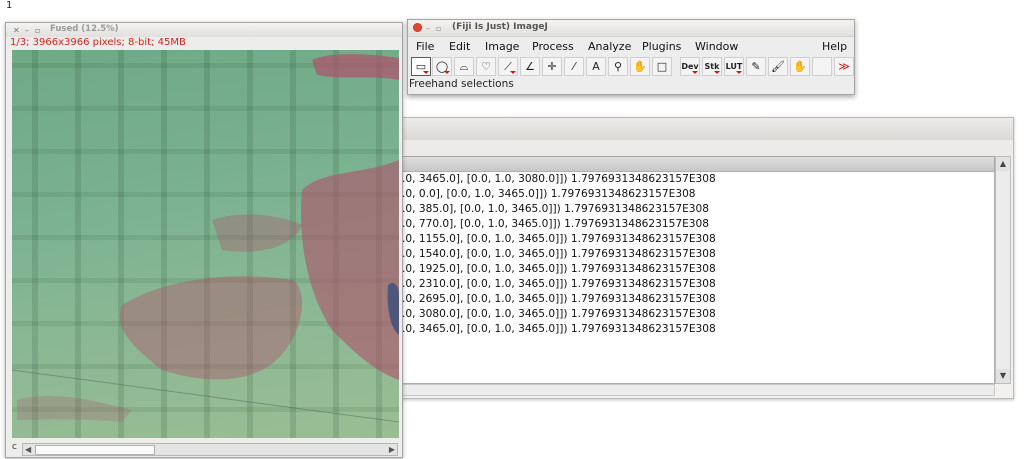 The height and width of the screenshot is (459, 1024). Describe the element at coordinates (712, 66) in the screenshot. I see `stk-menu-icon: Stk` at that location.